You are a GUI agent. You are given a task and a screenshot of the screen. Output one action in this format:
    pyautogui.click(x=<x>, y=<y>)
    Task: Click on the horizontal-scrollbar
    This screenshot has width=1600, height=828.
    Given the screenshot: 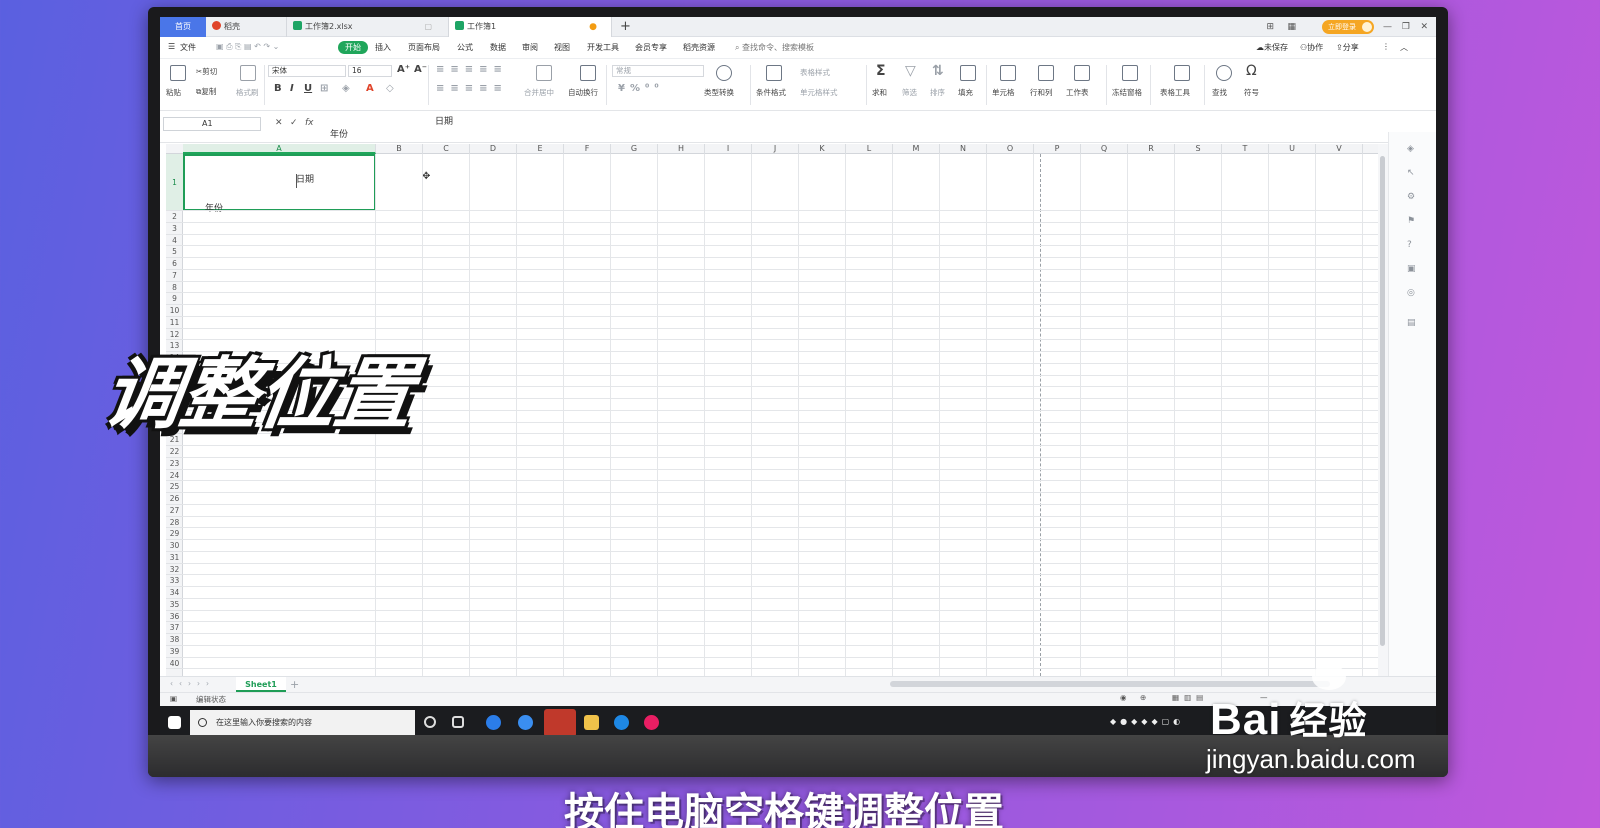 What is the action you would take?
    pyautogui.click(x=1110, y=684)
    